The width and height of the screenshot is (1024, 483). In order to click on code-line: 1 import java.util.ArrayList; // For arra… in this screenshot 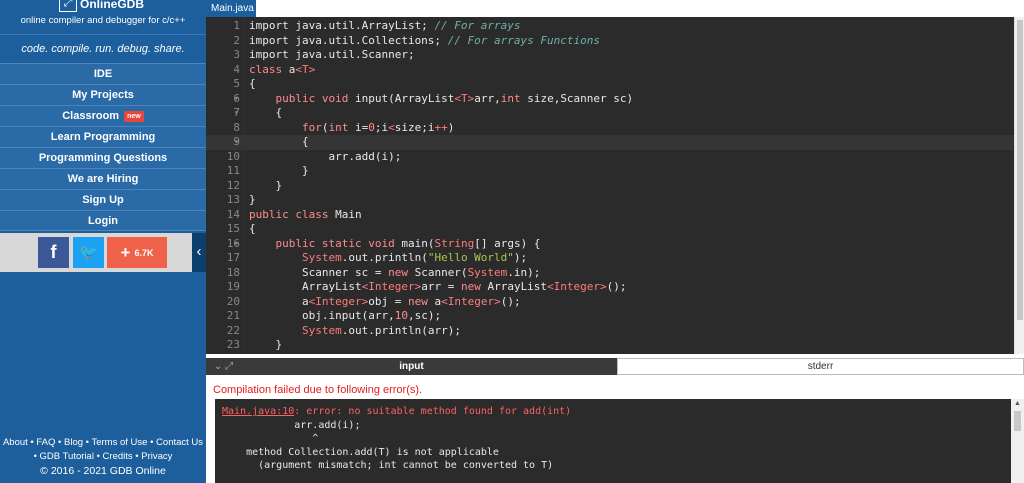, I will do `click(610, 26)`.